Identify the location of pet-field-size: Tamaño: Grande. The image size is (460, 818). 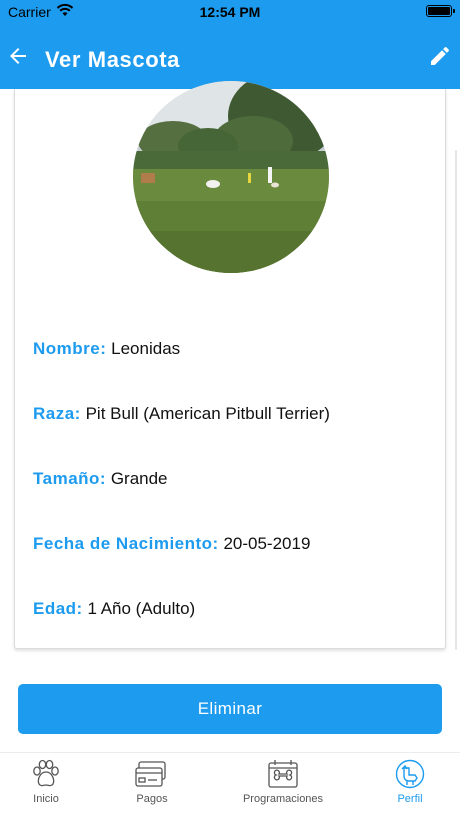
(100, 479).